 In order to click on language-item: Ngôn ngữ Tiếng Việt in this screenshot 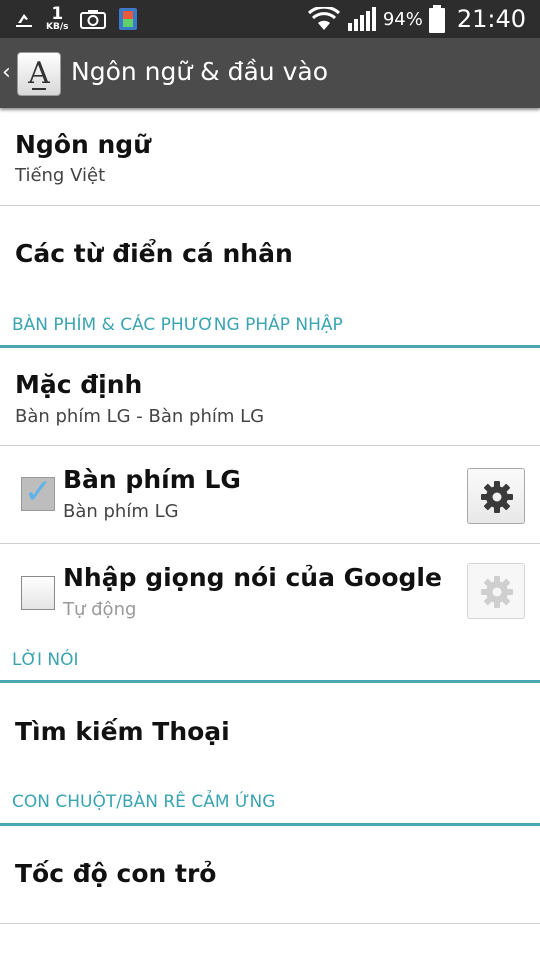, I will do `click(270, 157)`.